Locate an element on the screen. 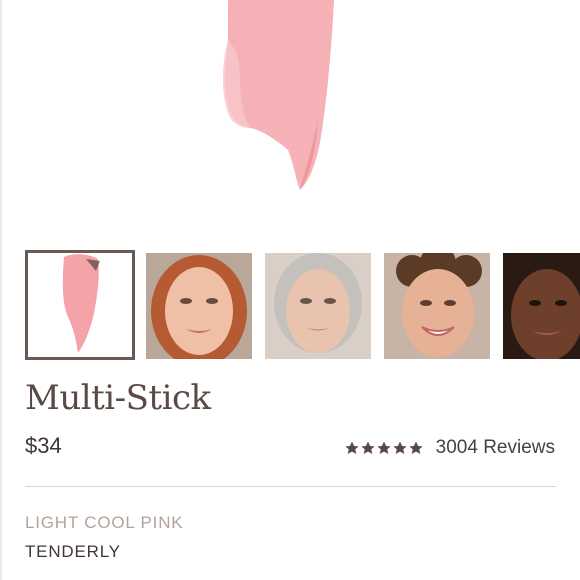  product-title: Multi-Stick is located at coordinates (118, 398).